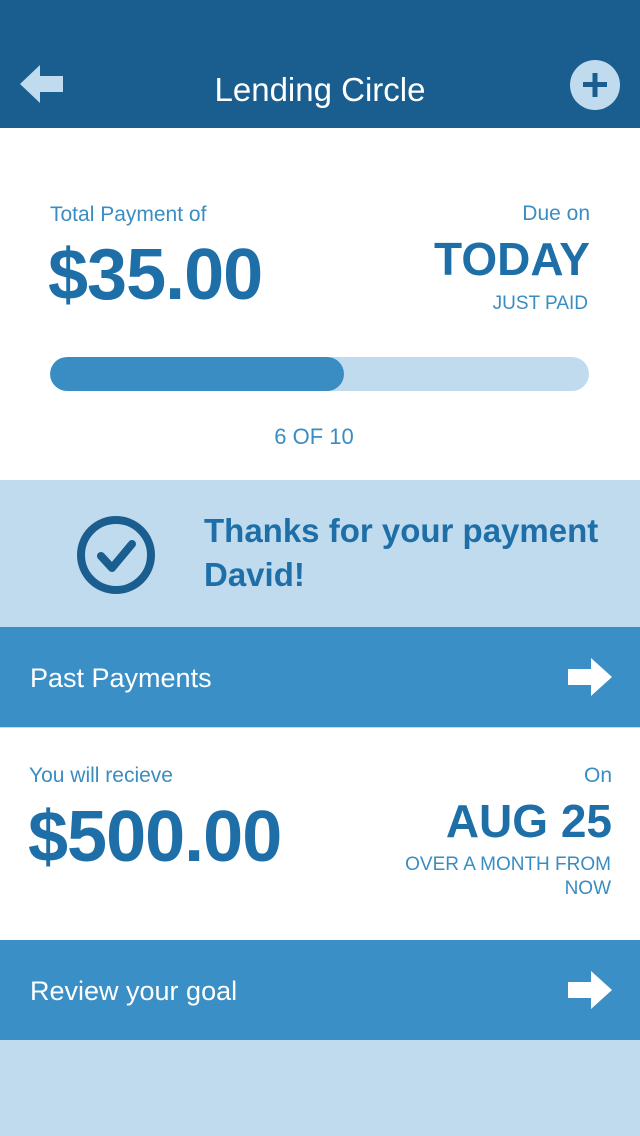 This screenshot has height=1136, width=640. I want to click on thanks-message: Thanks for your payment David!, so click(401, 552).